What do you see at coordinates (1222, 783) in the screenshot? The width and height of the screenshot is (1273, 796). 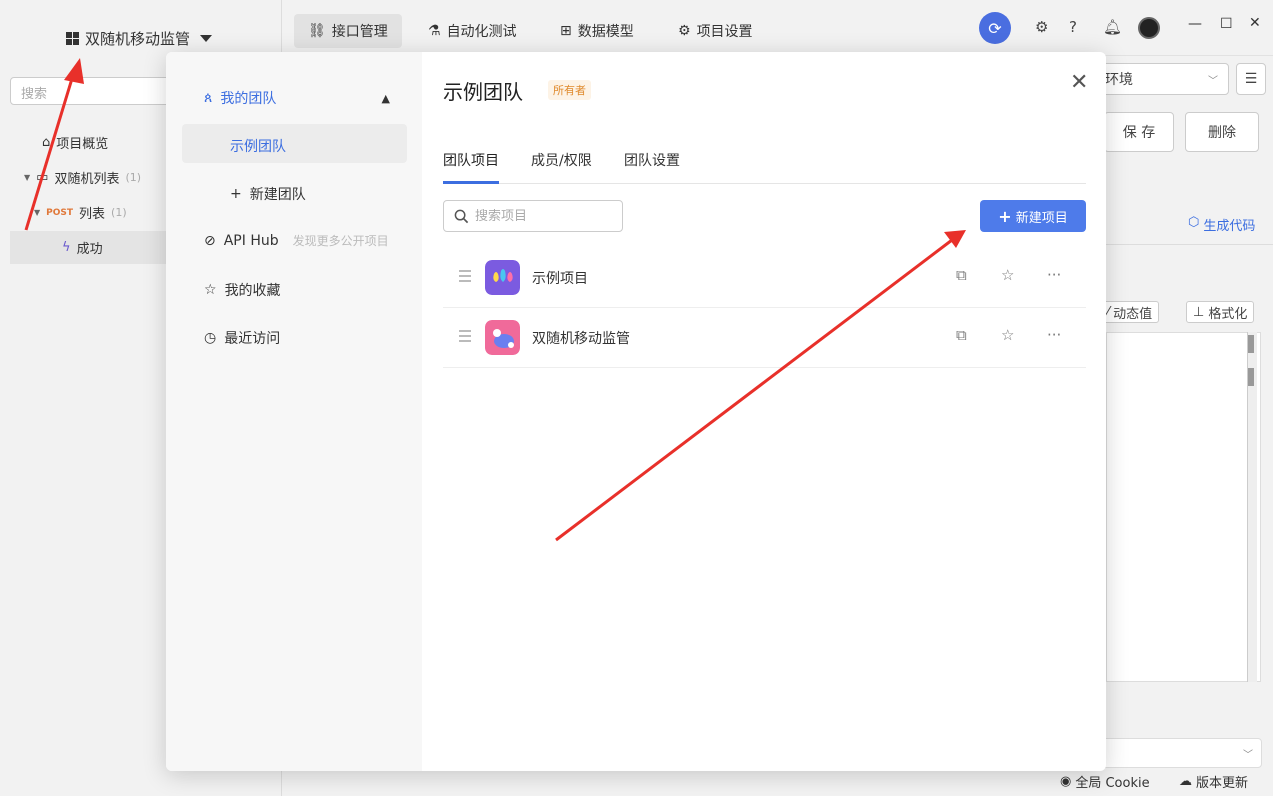 I see `version-update-label: 版本更新` at bounding box center [1222, 783].